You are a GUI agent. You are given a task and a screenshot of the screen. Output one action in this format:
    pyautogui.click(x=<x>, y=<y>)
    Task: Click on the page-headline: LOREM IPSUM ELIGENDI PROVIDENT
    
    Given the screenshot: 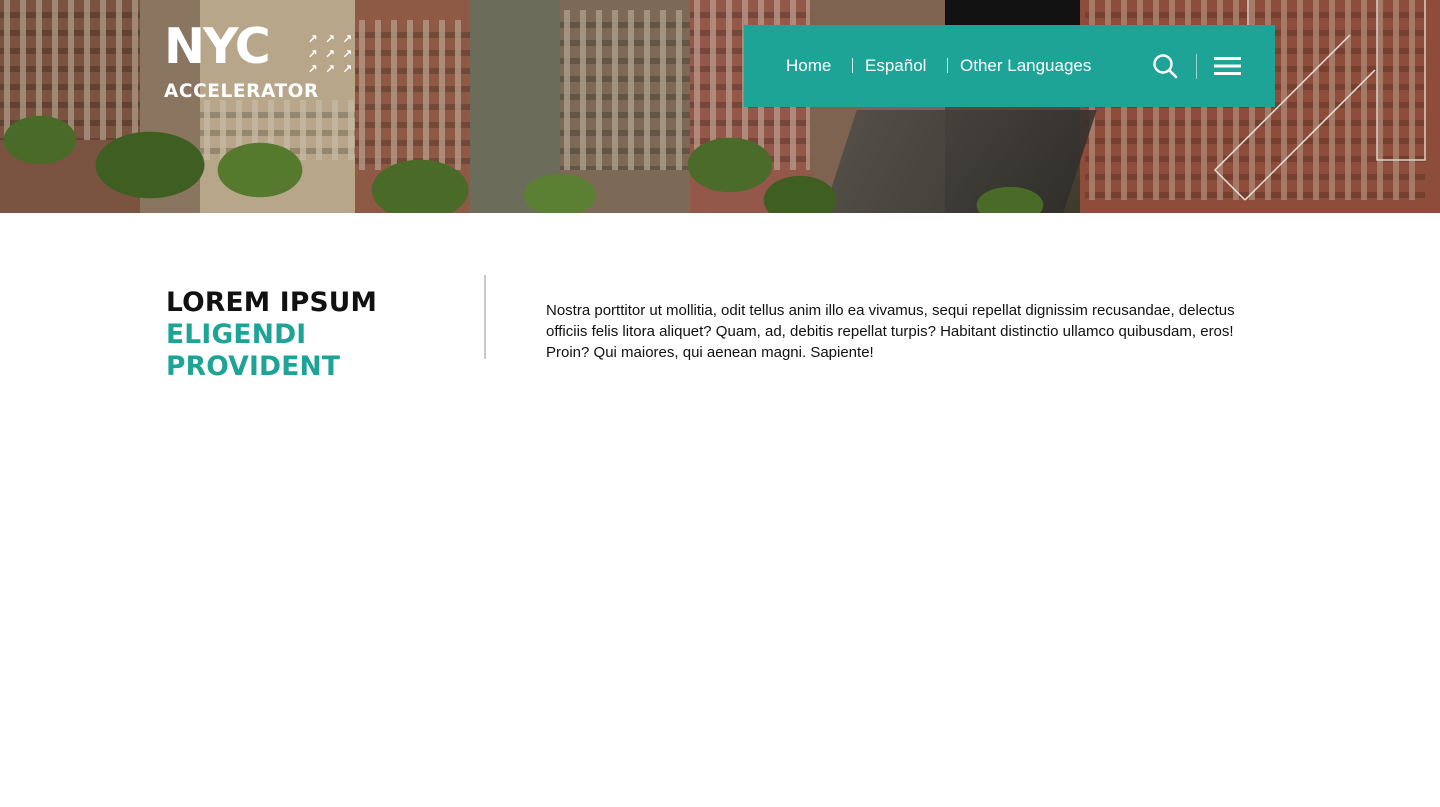 What is the action you would take?
    pyautogui.click(x=316, y=335)
    